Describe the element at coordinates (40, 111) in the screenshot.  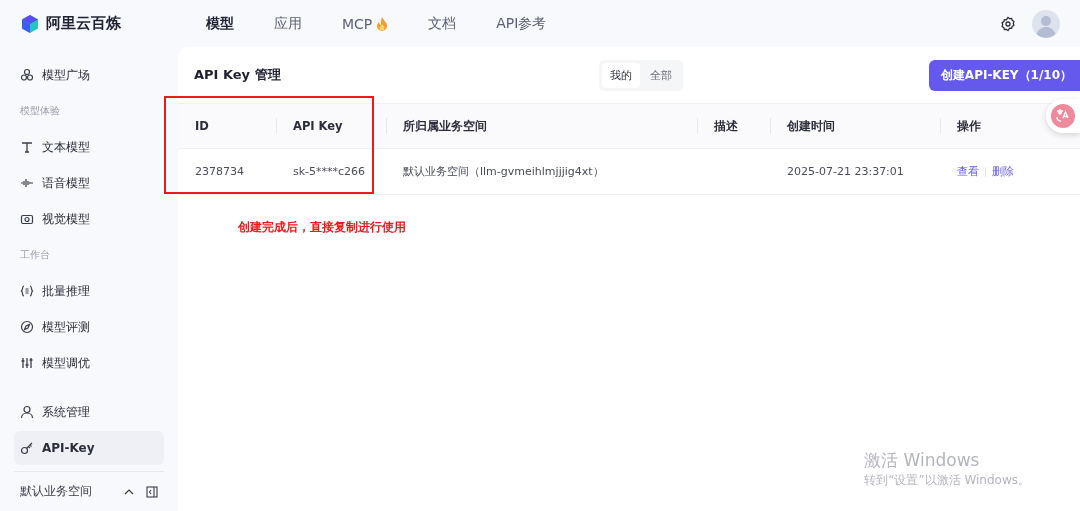
I see `section-label: 模型体验` at that location.